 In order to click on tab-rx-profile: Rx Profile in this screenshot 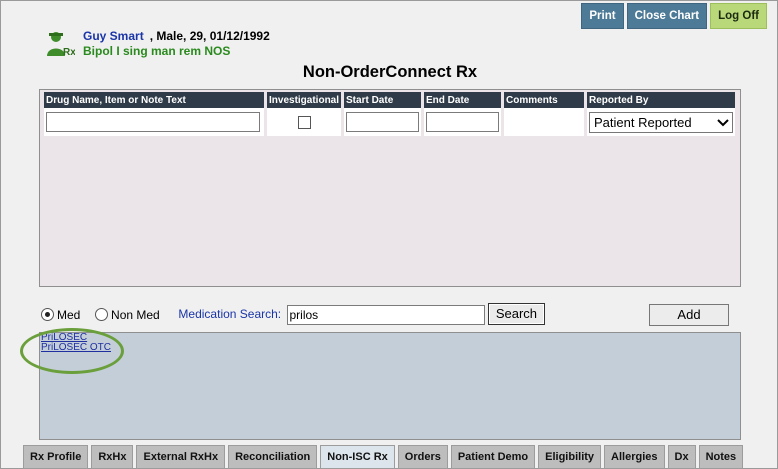, I will do `click(56, 457)`.